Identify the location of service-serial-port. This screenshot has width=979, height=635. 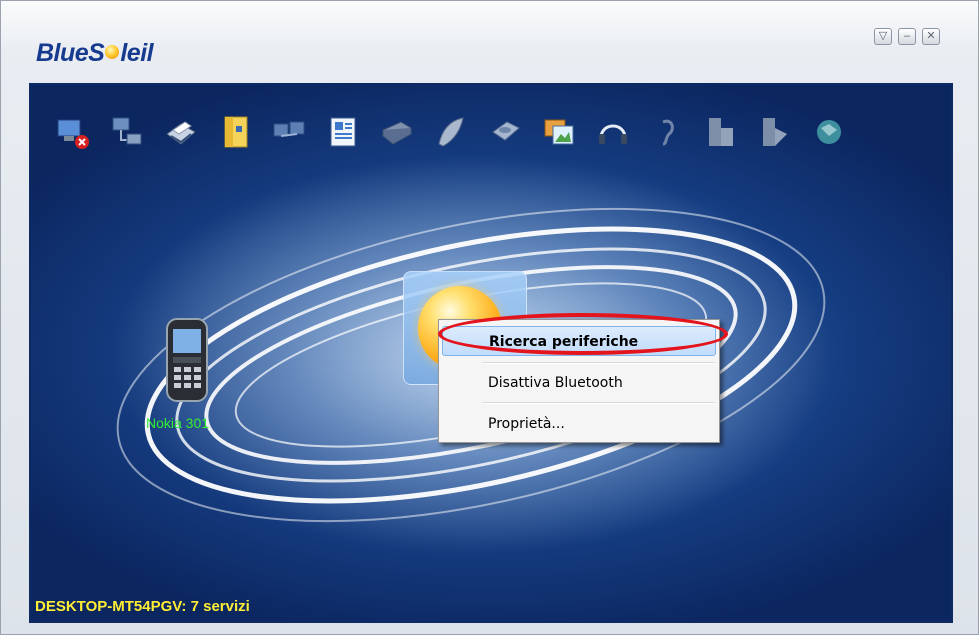
(505, 132).